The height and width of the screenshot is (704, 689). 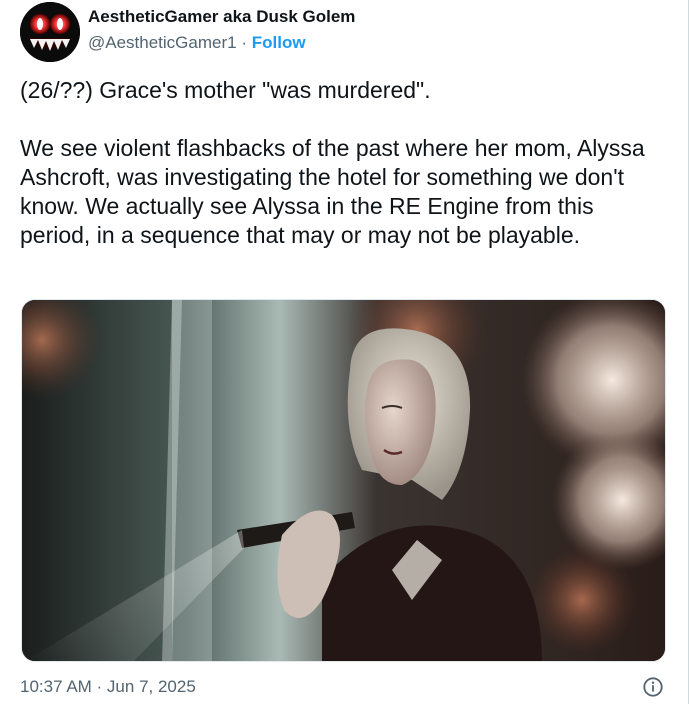 I want to click on monster-face-avatar-image, so click(x=50, y=32).